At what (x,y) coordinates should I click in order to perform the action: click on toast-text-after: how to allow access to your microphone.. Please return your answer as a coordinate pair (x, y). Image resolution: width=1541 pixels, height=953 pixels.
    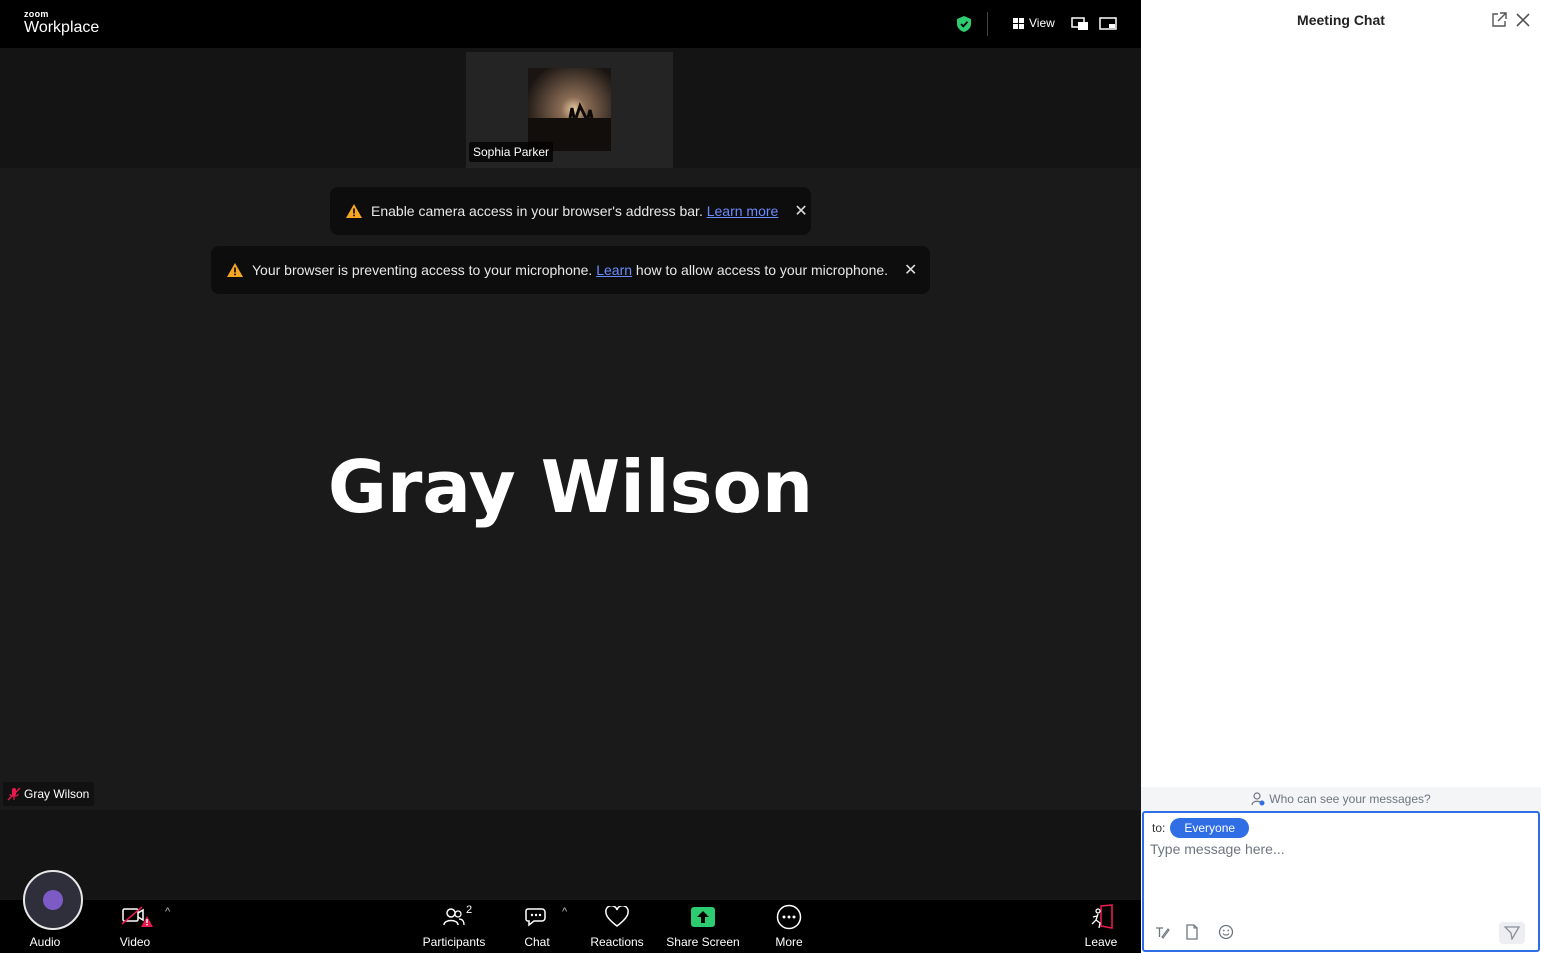
    Looking at the image, I should click on (762, 270).